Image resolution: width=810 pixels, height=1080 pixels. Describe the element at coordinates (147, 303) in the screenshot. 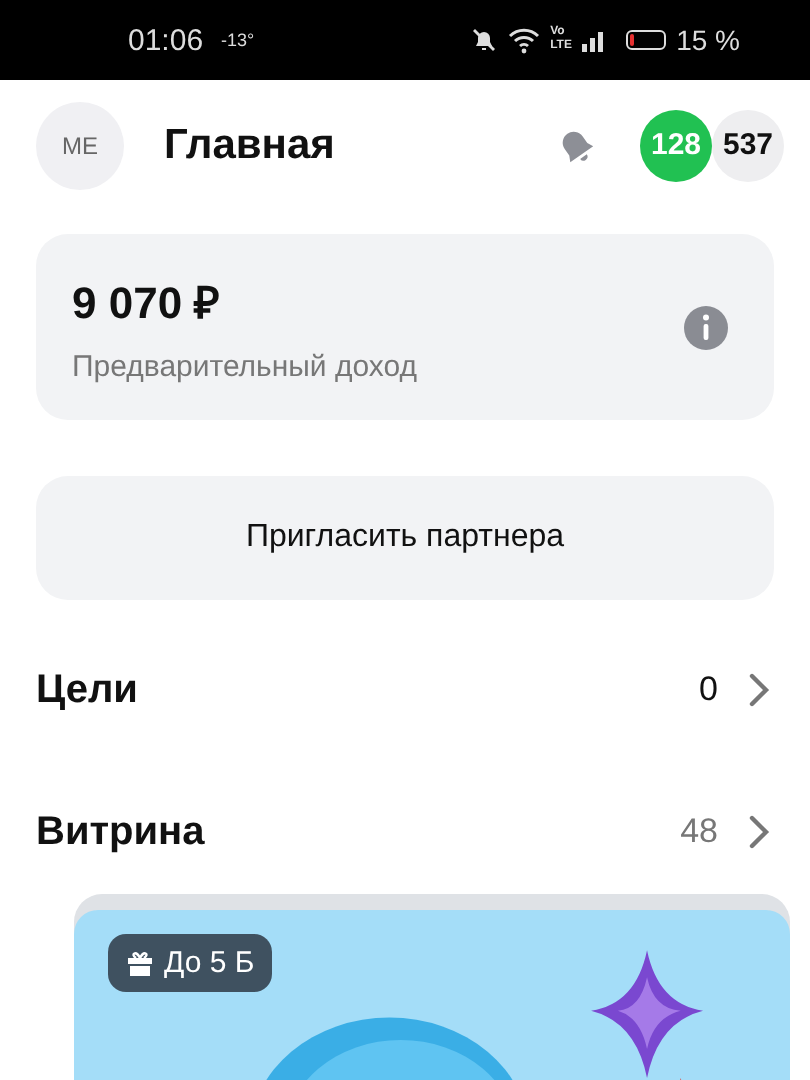

I see `income-amount: 9 070 ₽` at that location.